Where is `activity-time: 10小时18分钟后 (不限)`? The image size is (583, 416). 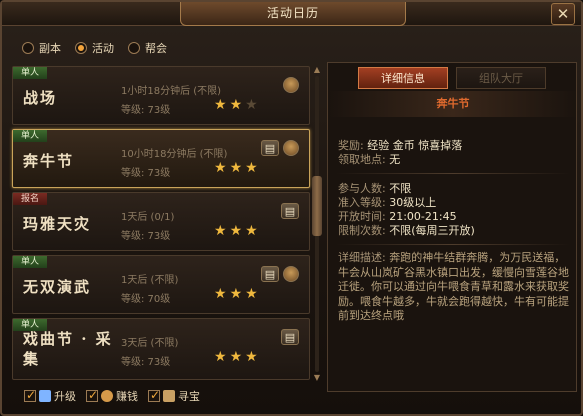 activity-time: 10小时18分钟后 (不限) is located at coordinates (174, 154).